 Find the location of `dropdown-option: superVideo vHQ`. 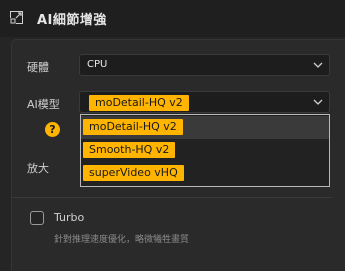

dropdown-option: superVideo vHQ is located at coordinates (205, 173).